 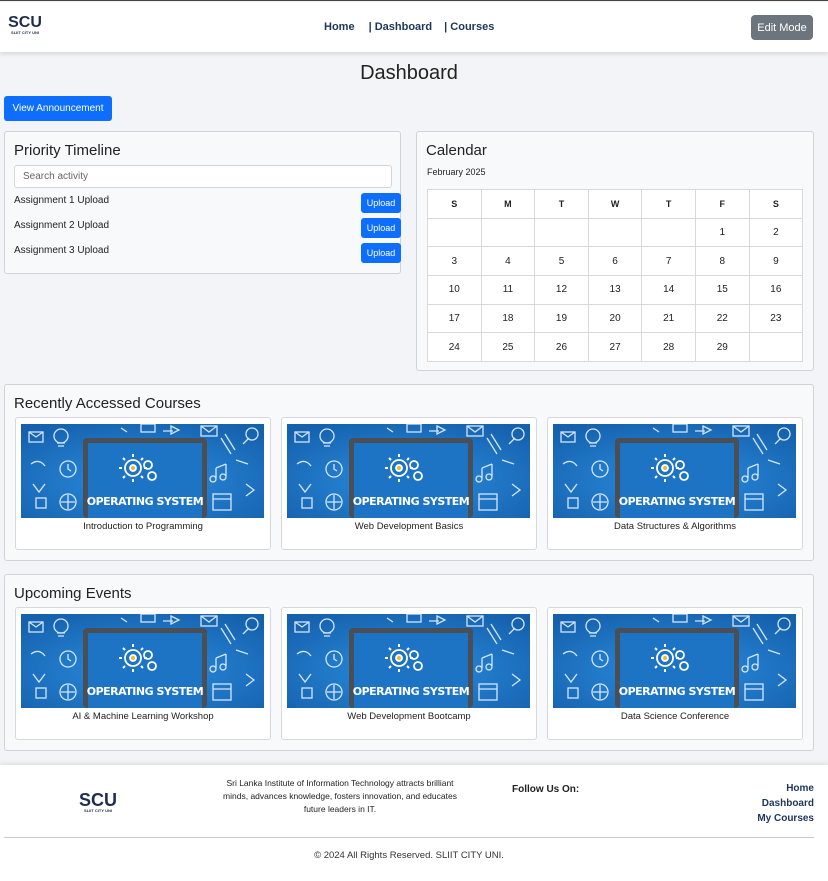 I want to click on weekday-header: T, so click(x=668, y=204).